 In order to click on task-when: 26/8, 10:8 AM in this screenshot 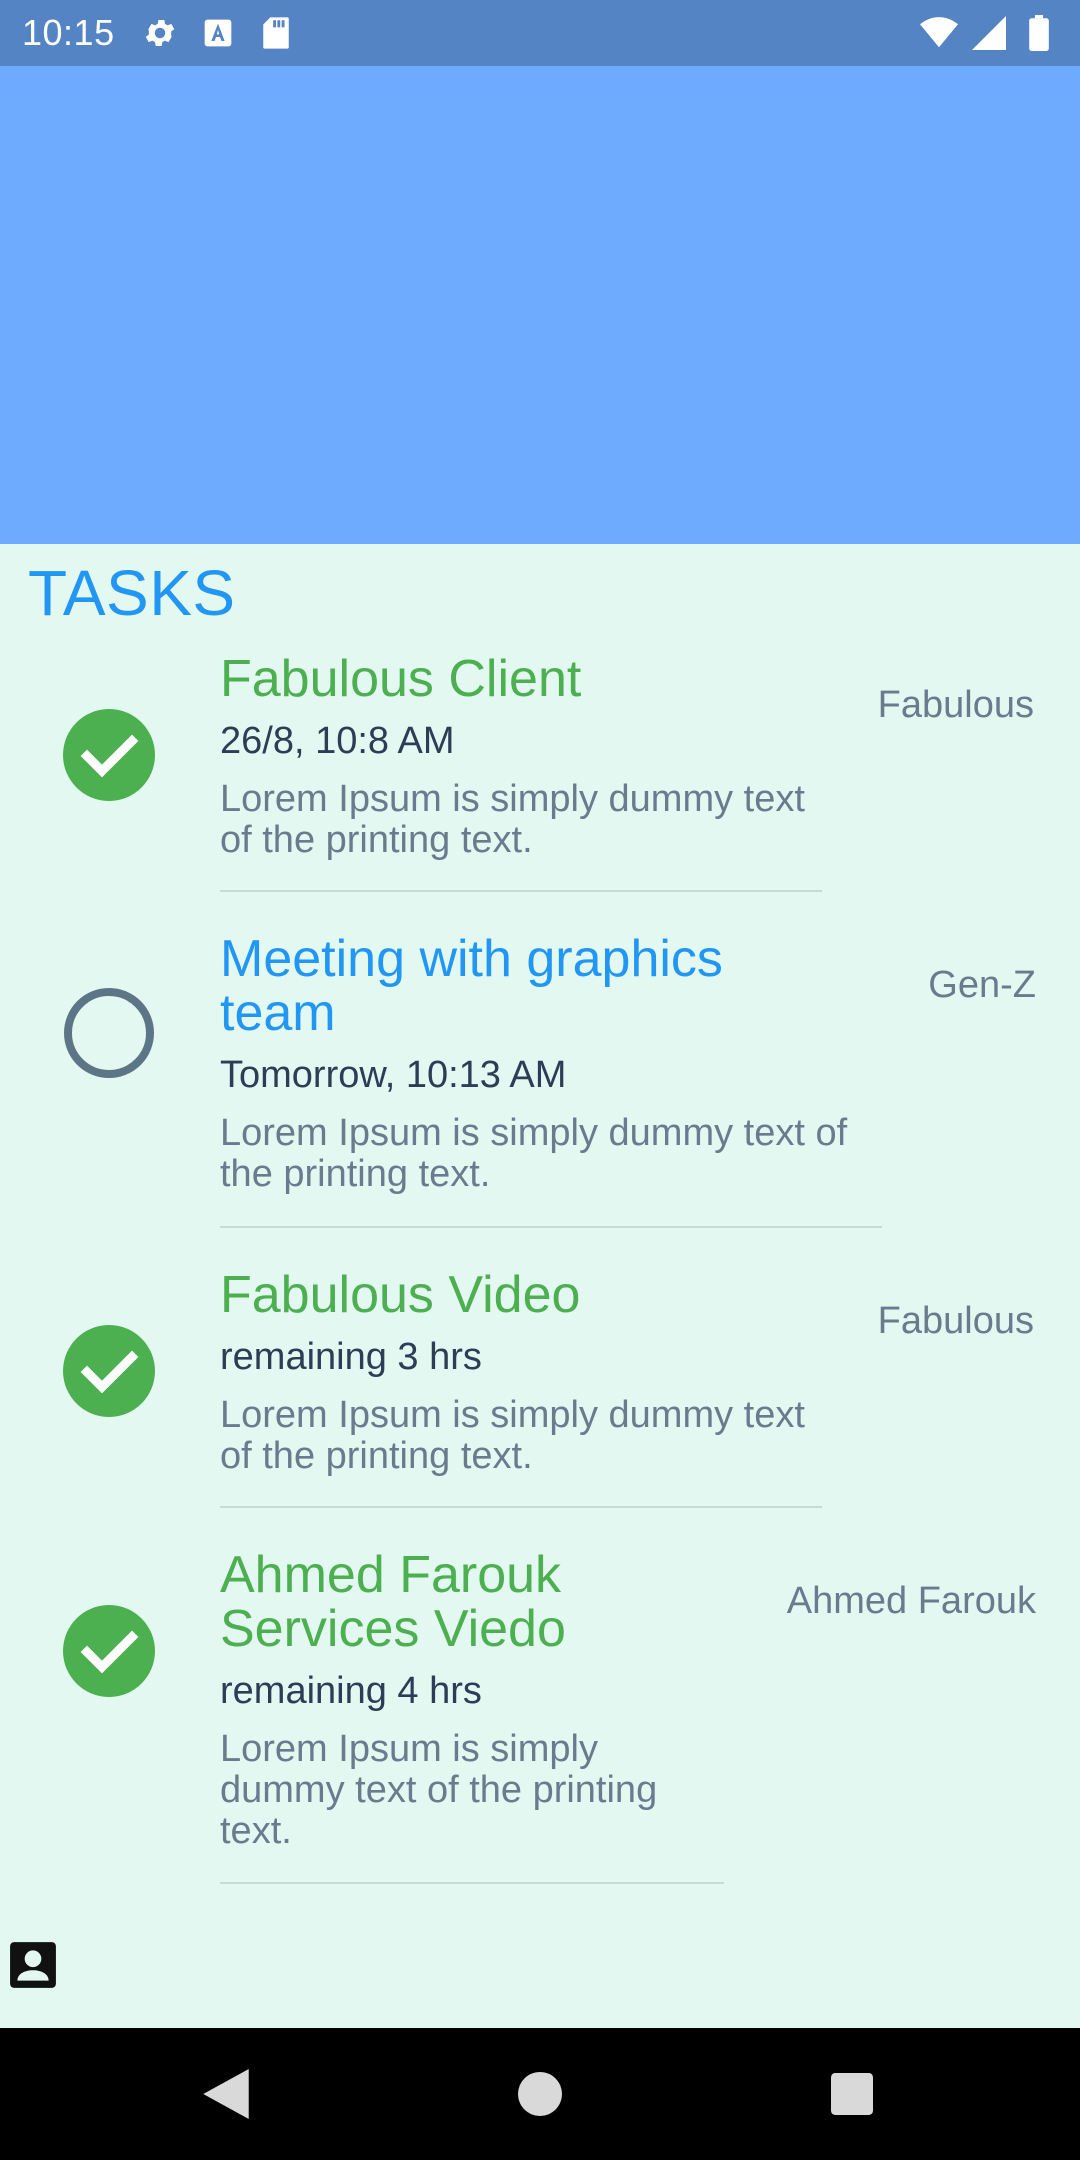, I will do `click(337, 741)`.